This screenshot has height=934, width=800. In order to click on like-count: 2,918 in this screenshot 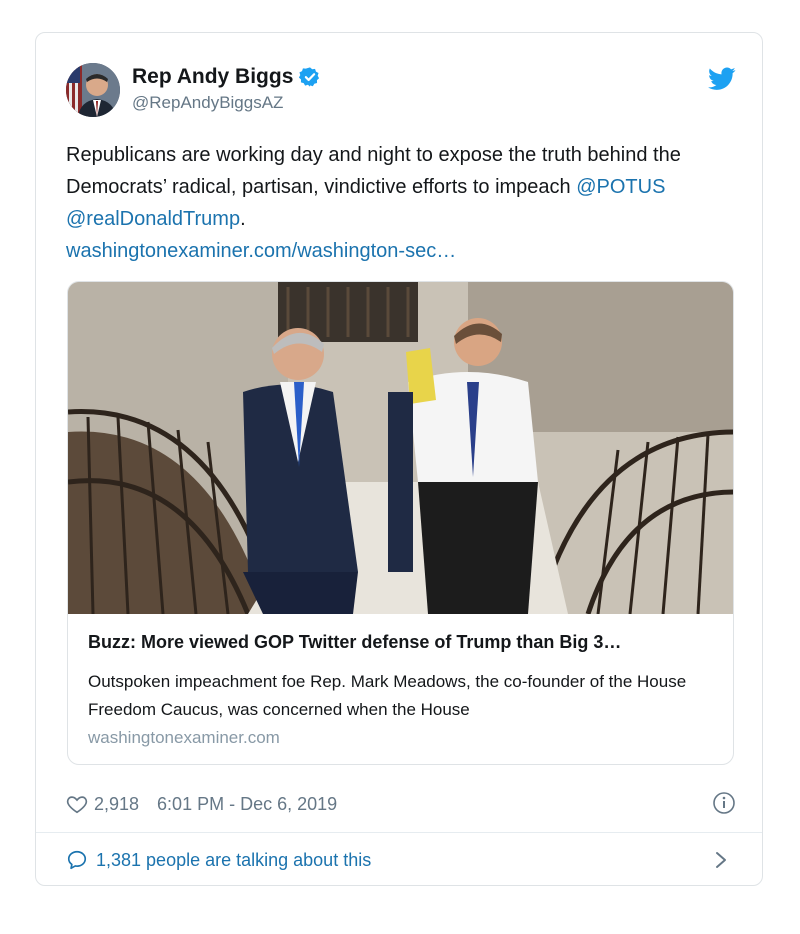, I will do `click(116, 804)`.